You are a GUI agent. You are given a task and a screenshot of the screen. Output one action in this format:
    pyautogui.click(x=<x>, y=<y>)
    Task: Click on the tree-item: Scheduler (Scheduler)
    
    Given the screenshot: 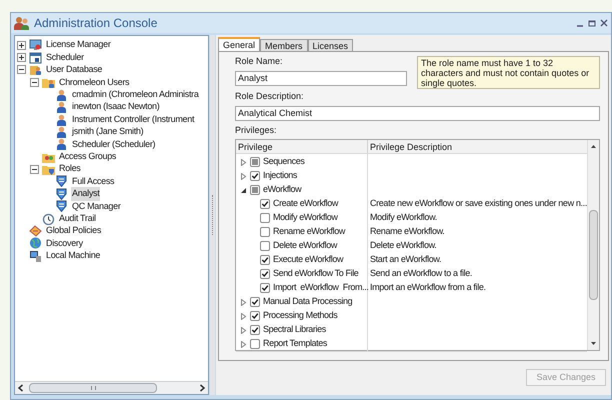 What is the action you would take?
    pyautogui.click(x=113, y=145)
    